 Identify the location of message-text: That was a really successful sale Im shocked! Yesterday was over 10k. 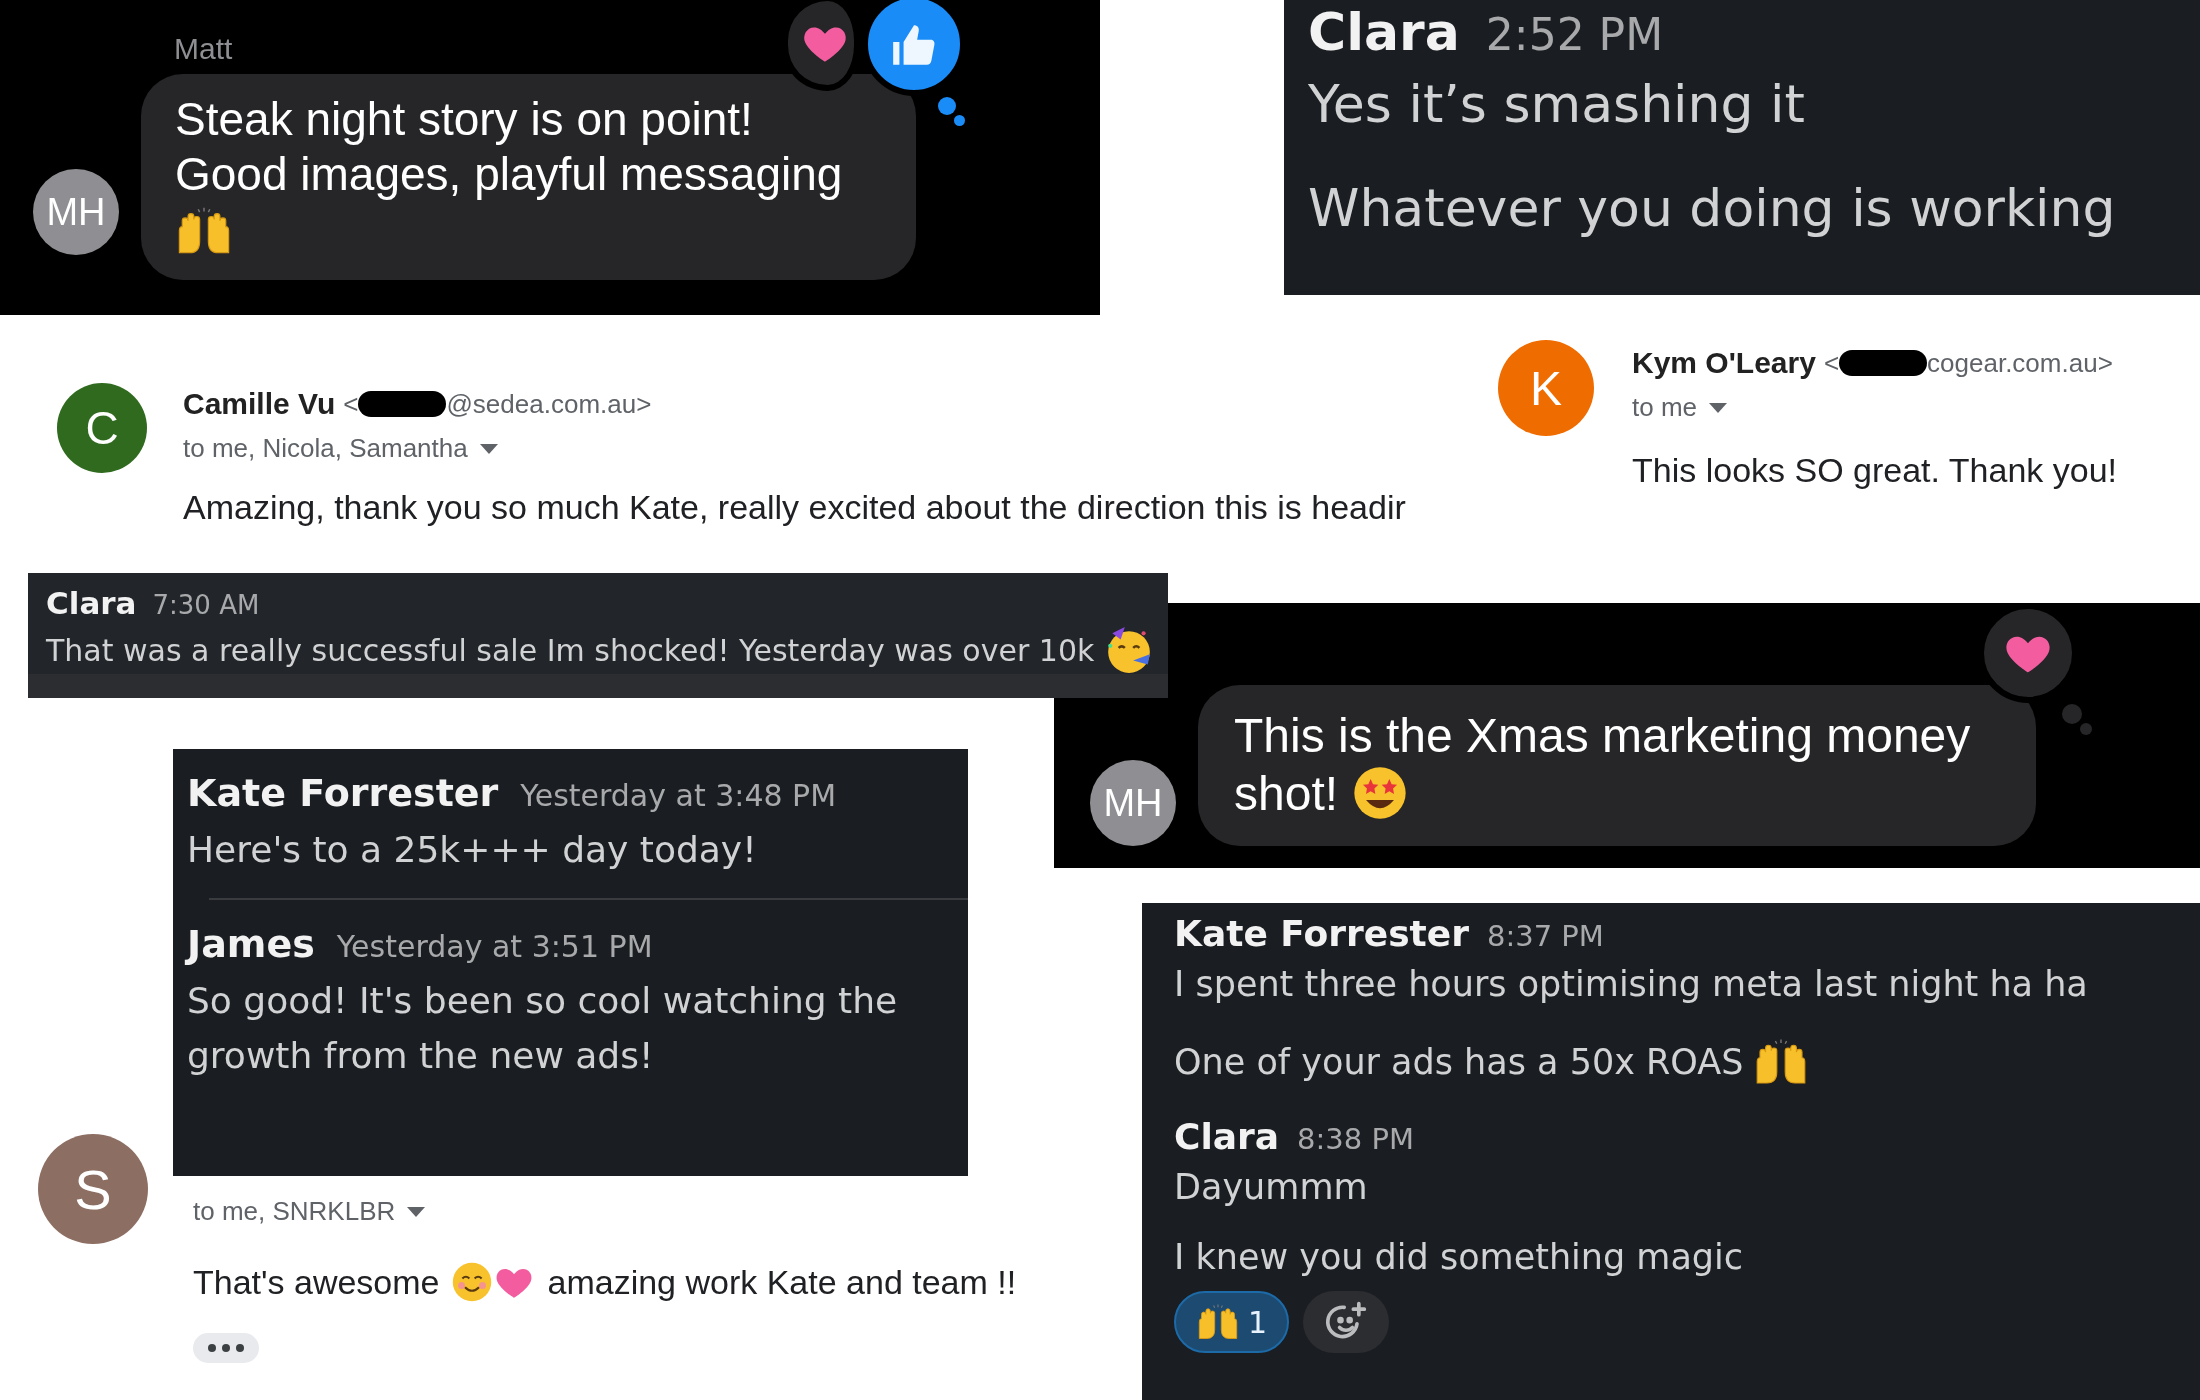
(570, 650).